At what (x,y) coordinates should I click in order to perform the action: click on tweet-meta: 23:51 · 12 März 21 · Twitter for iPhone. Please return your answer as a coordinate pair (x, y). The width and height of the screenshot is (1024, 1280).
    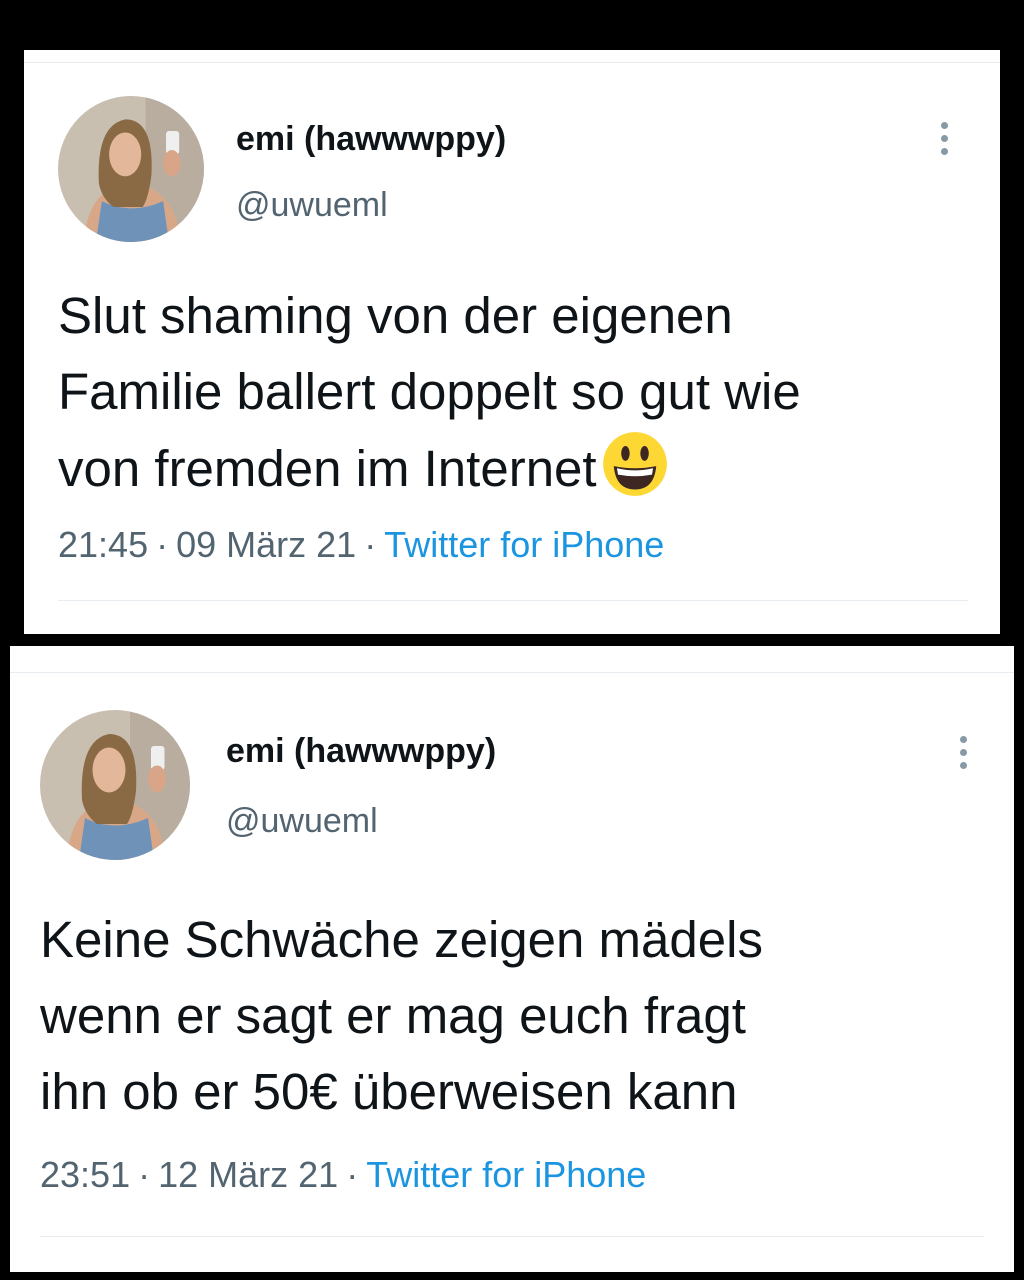
    Looking at the image, I should click on (343, 1175).